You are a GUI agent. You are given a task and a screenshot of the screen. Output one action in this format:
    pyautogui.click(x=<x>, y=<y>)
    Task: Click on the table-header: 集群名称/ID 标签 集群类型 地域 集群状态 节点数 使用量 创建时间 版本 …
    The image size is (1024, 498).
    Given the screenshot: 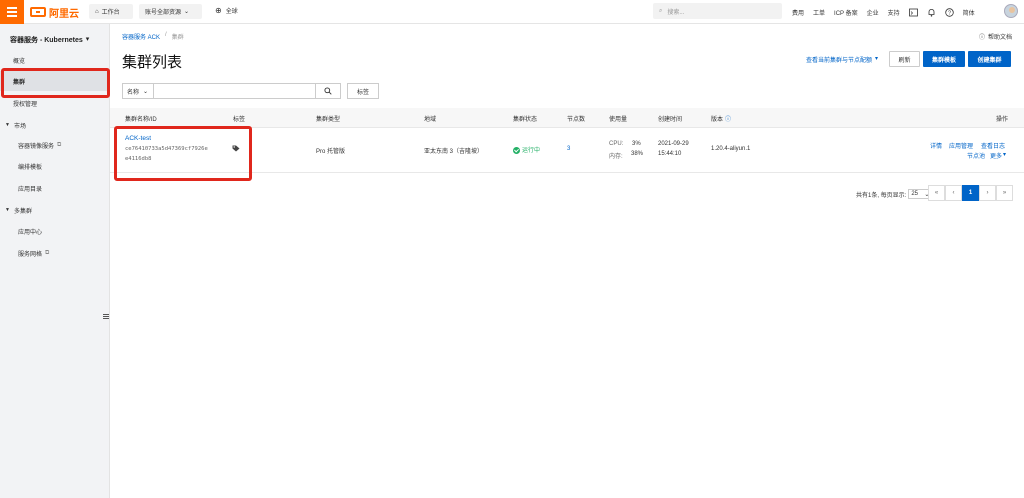 What is the action you would take?
    pyautogui.click(x=567, y=118)
    